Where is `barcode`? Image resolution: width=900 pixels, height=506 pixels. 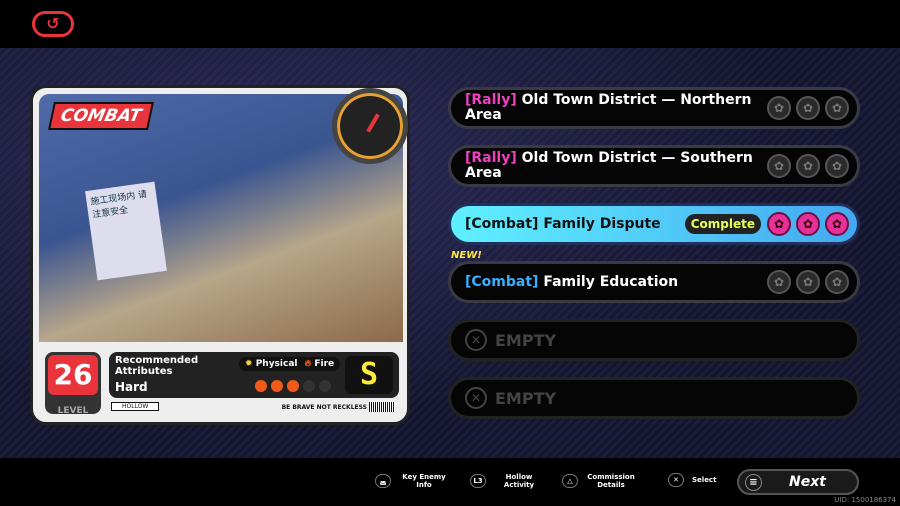 barcode is located at coordinates (382, 407).